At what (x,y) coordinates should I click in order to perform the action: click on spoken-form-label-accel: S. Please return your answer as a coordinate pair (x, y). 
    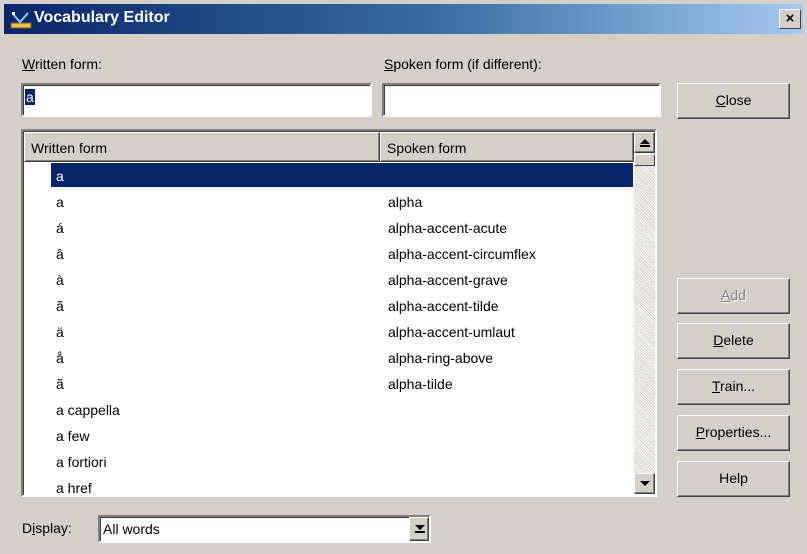
    Looking at the image, I should click on (389, 64).